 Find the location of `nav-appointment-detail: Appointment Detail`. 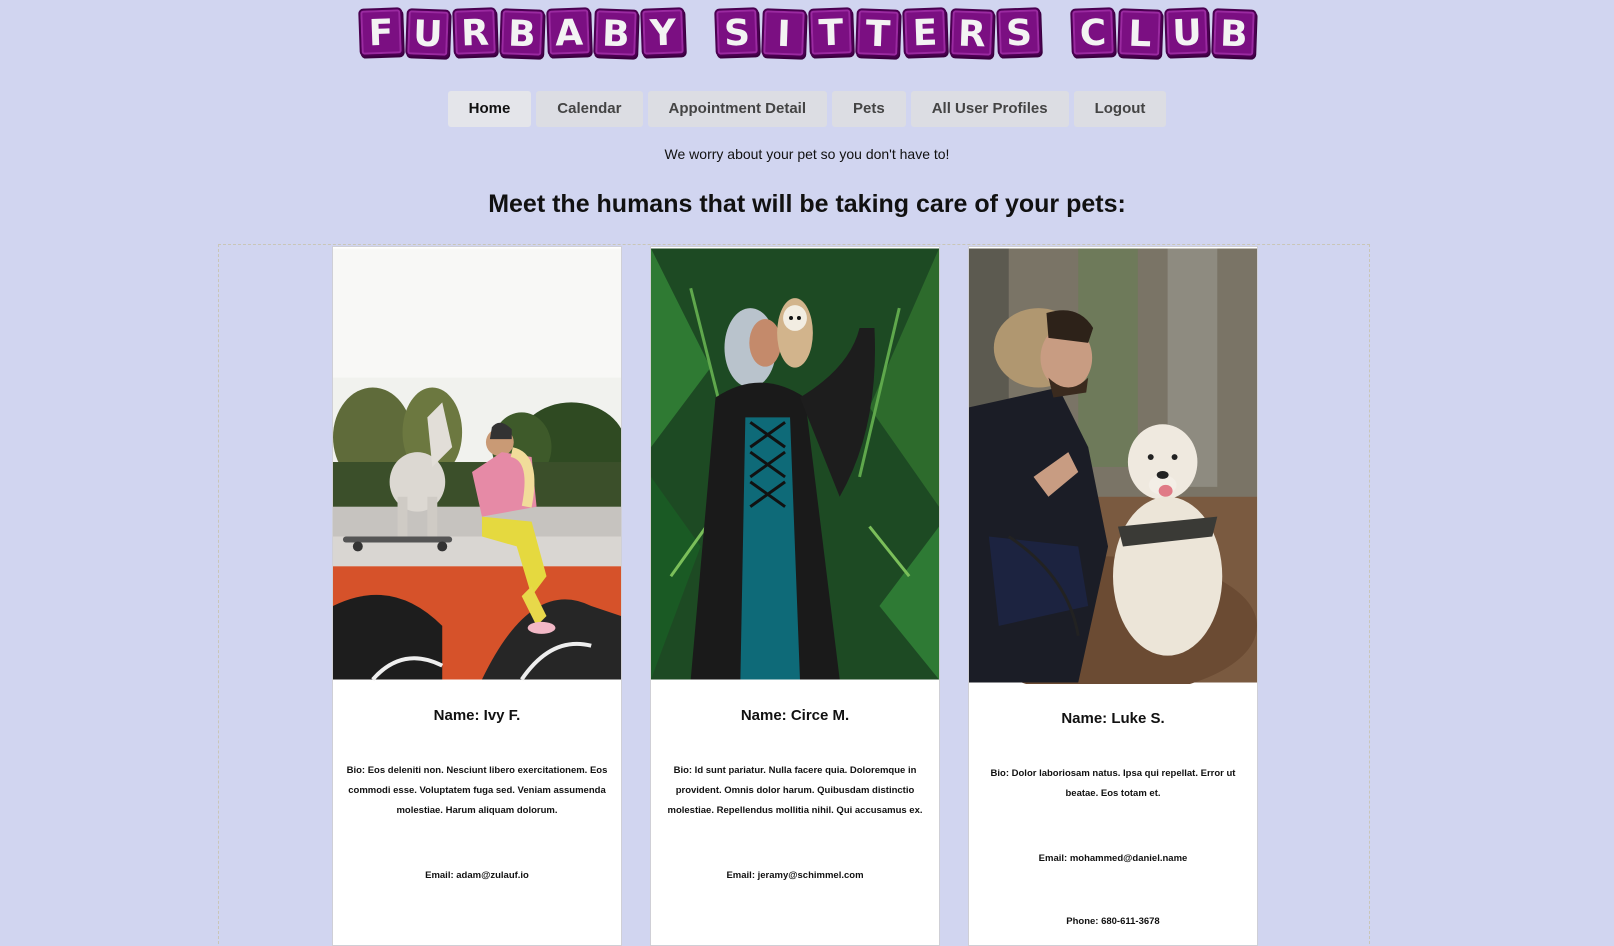

nav-appointment-detail: Appointment Detail is located at coordinates (737, 109).